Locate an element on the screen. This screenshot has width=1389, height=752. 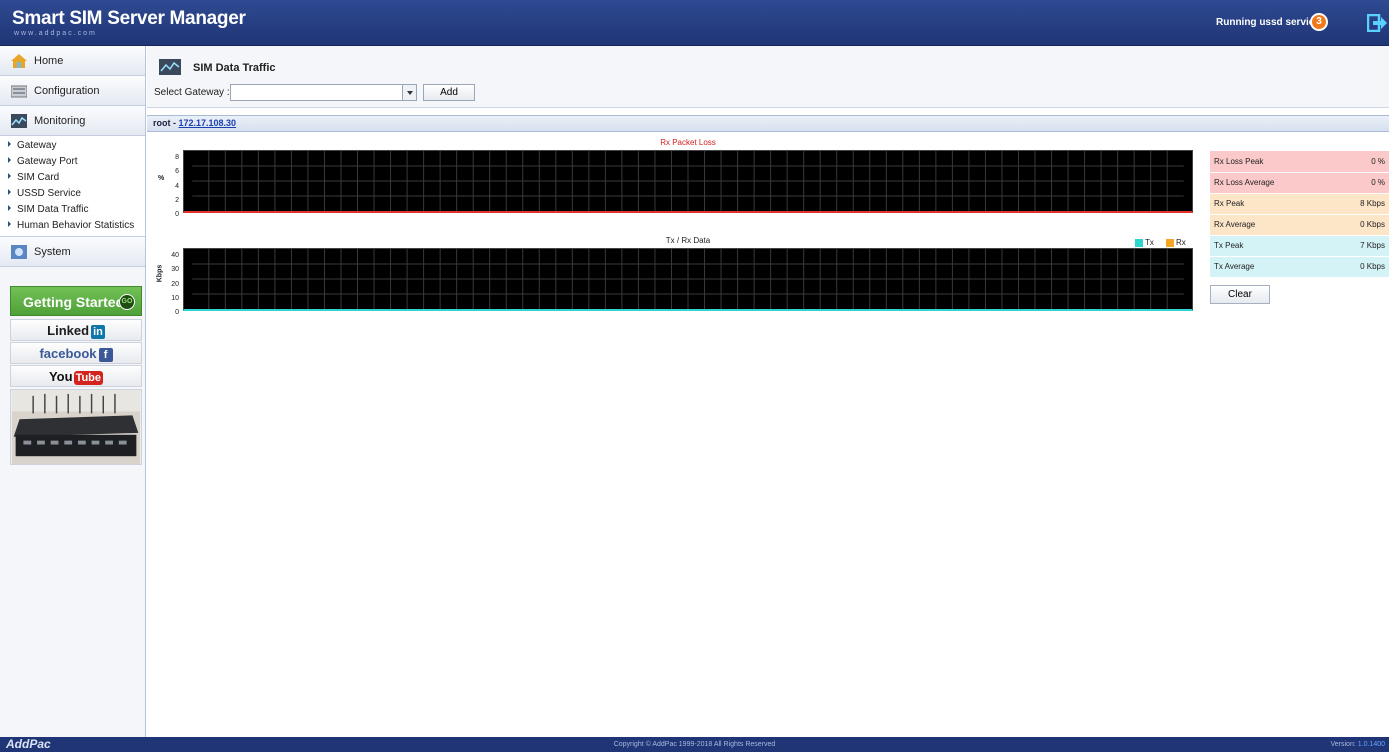
getting-started-button: Getting Started GO is located at coordinates (76, 301).